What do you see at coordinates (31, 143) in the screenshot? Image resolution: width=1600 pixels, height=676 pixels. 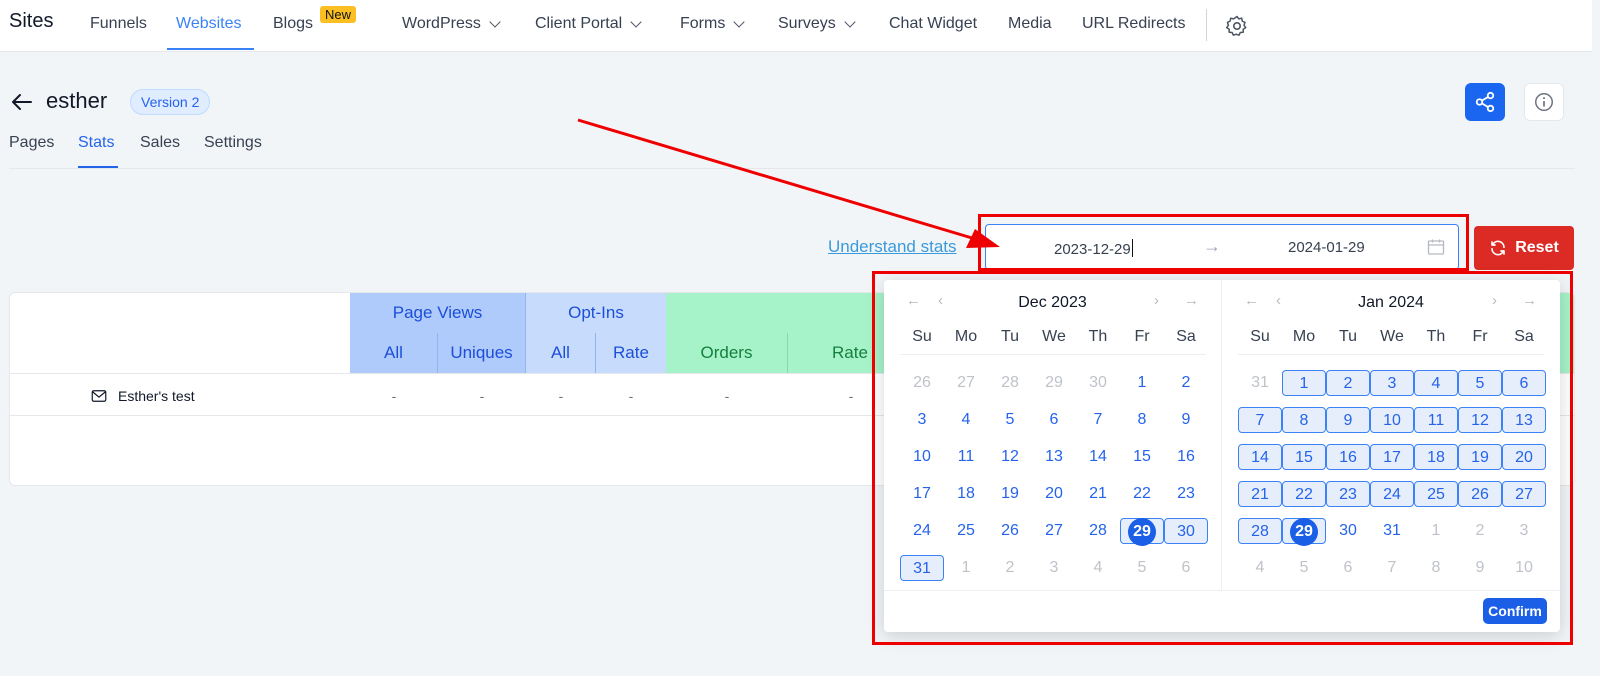 I see `tab-pages: Pages` at bounding box center [31, 143].